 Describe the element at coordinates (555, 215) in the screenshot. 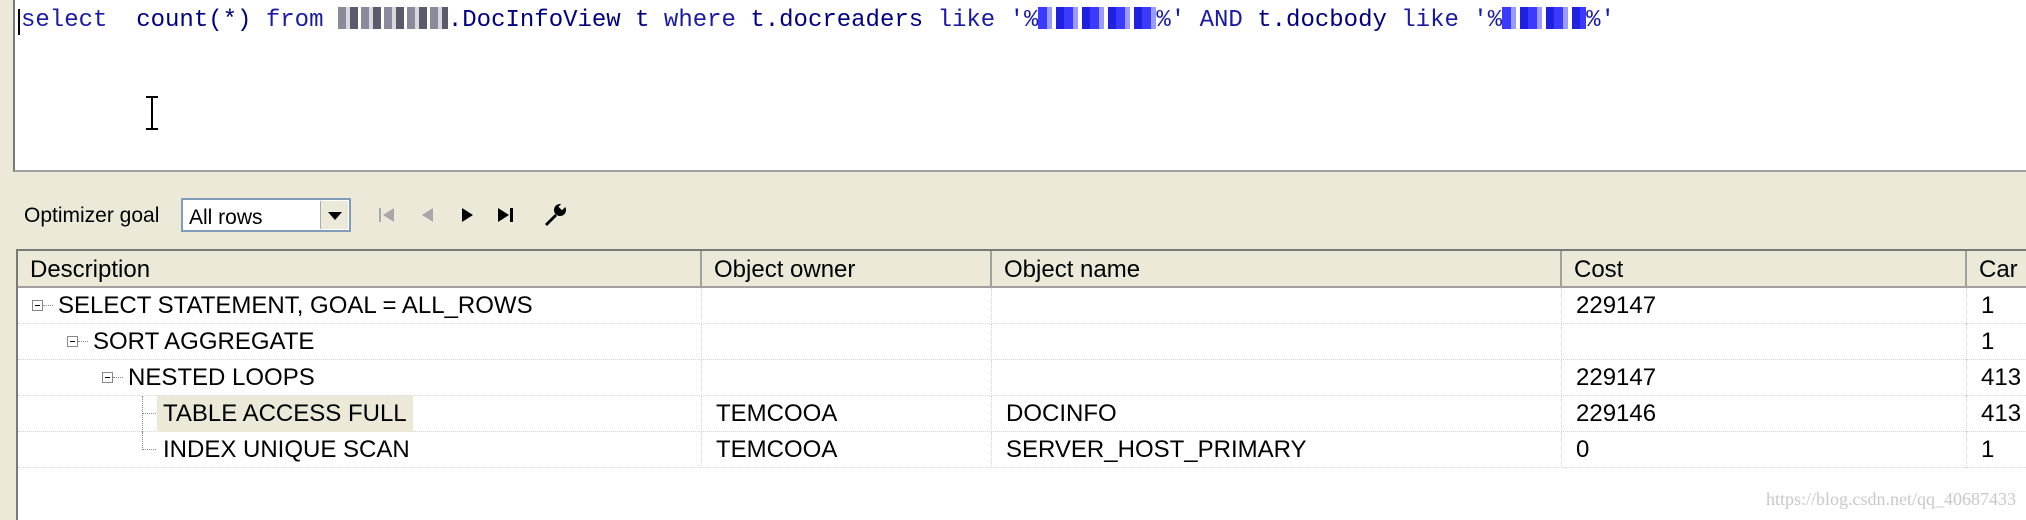

I see `wrench-icon` at that location.